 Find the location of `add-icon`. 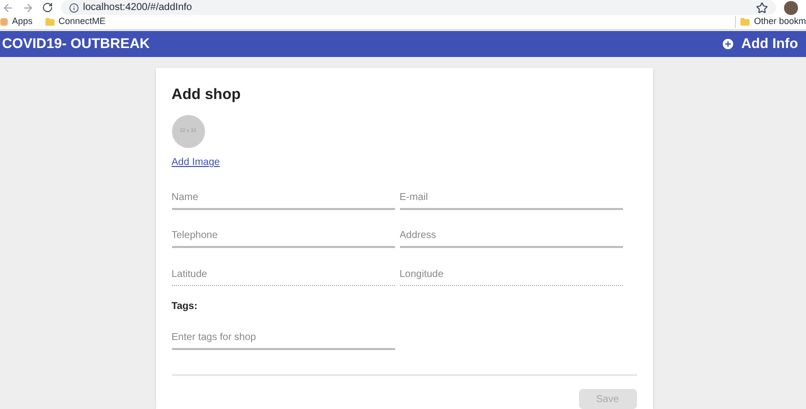

add-icon is located at coordinates (728, 43).